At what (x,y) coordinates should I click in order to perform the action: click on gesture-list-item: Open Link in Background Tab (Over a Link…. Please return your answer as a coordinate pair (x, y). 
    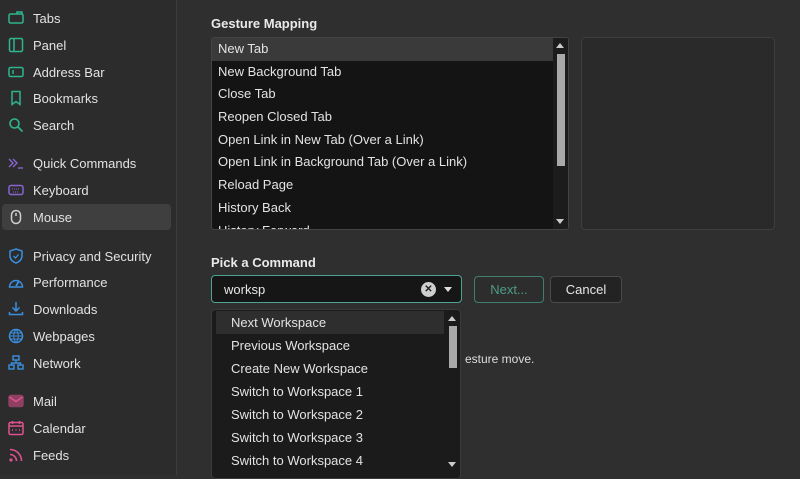
    Looking at the image, I should click on (383, 162).